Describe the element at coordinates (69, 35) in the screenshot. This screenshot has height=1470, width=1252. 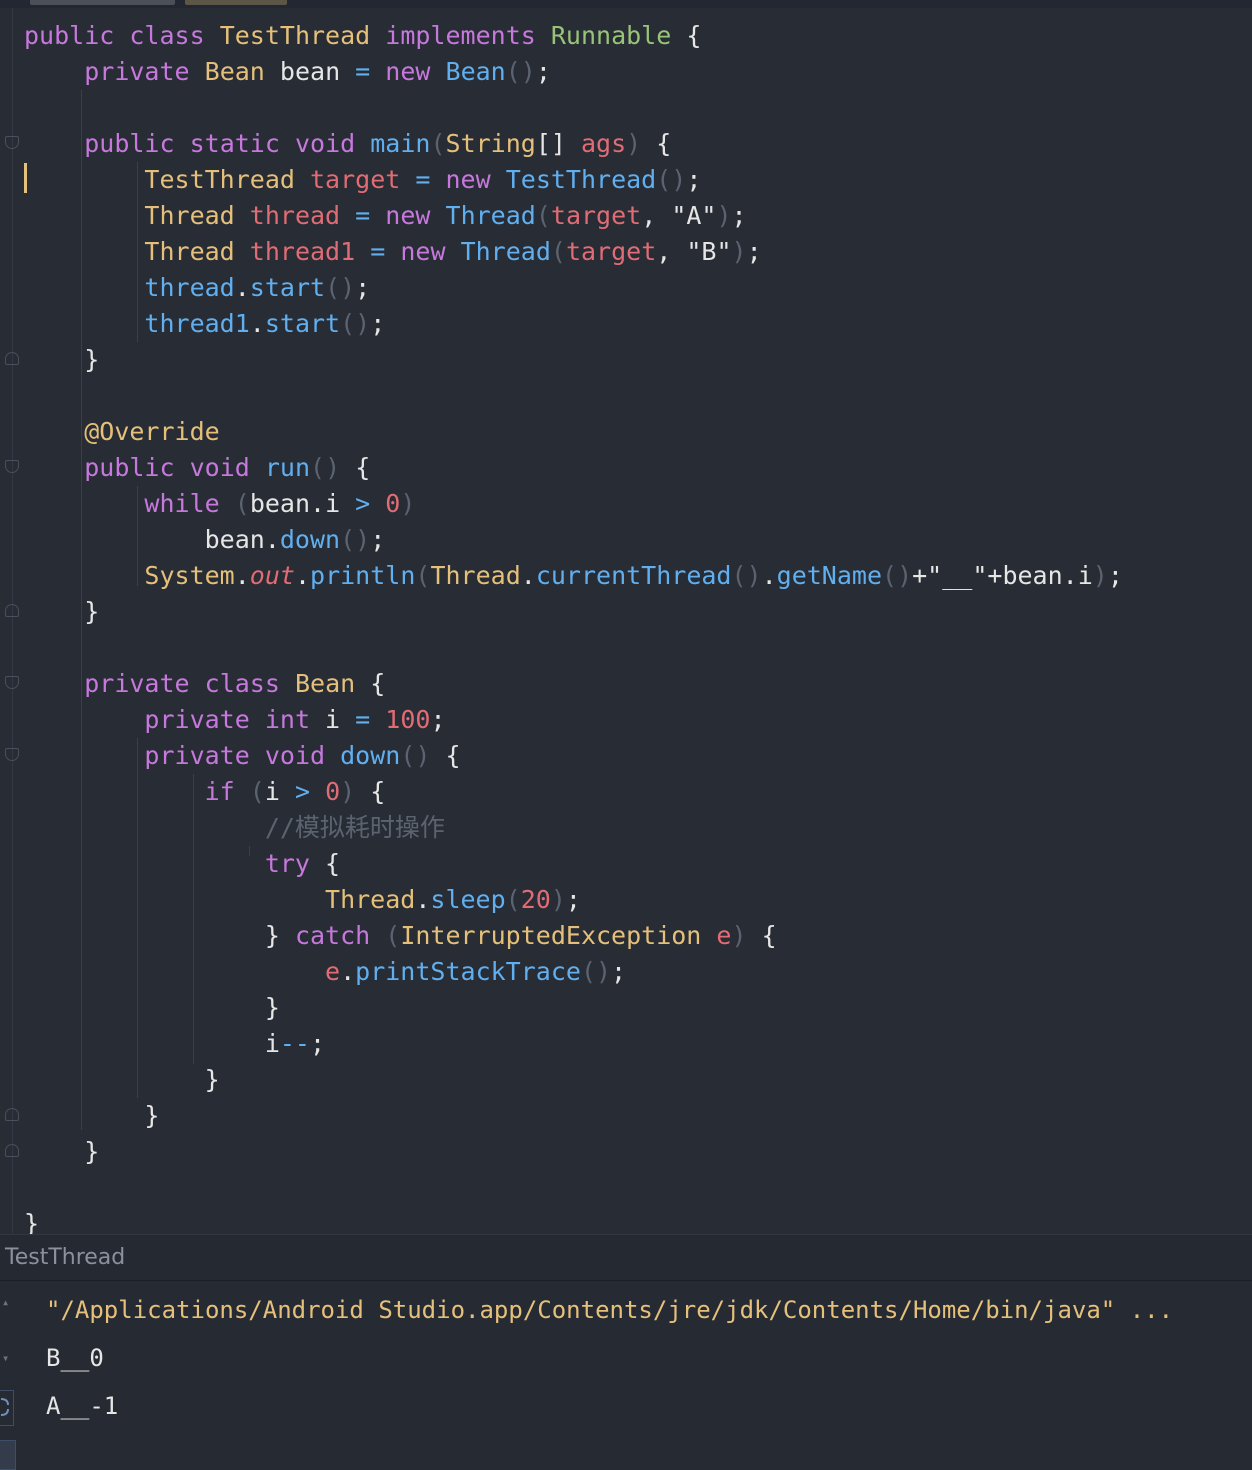
I see `code-token: public` at that location.